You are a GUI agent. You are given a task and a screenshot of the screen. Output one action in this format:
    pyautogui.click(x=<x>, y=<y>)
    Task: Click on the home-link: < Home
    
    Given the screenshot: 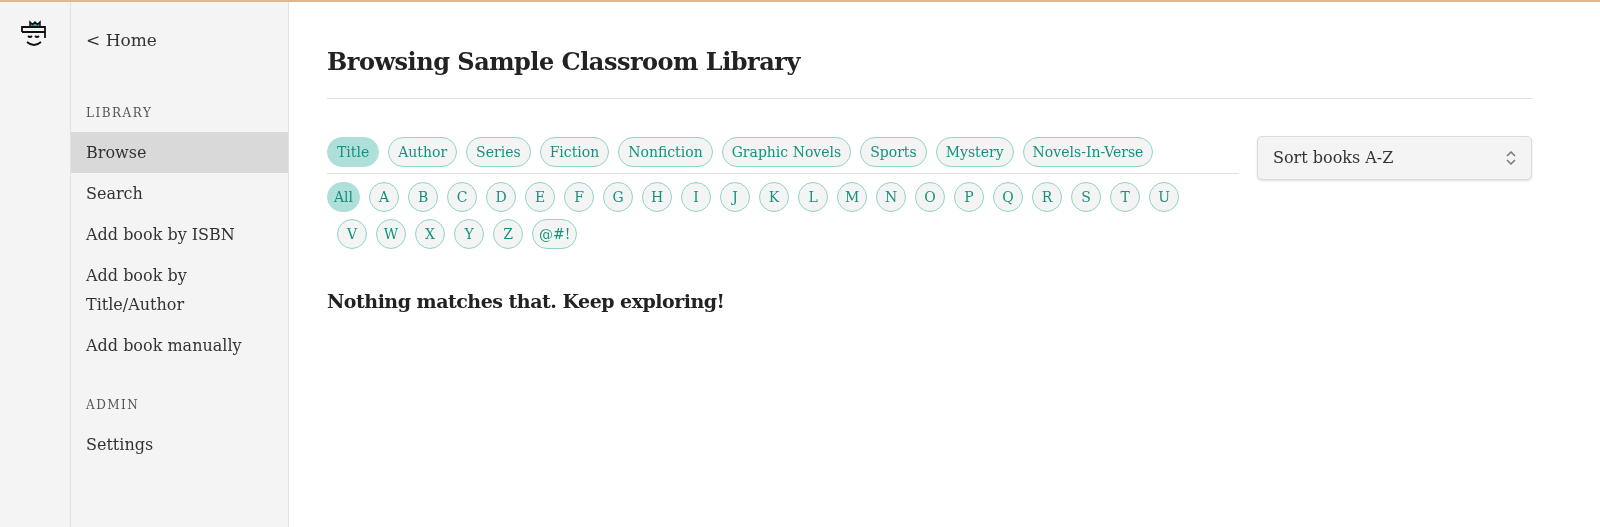 What is the action you would take?
    pyautogui.click(x=121, y=28)
    